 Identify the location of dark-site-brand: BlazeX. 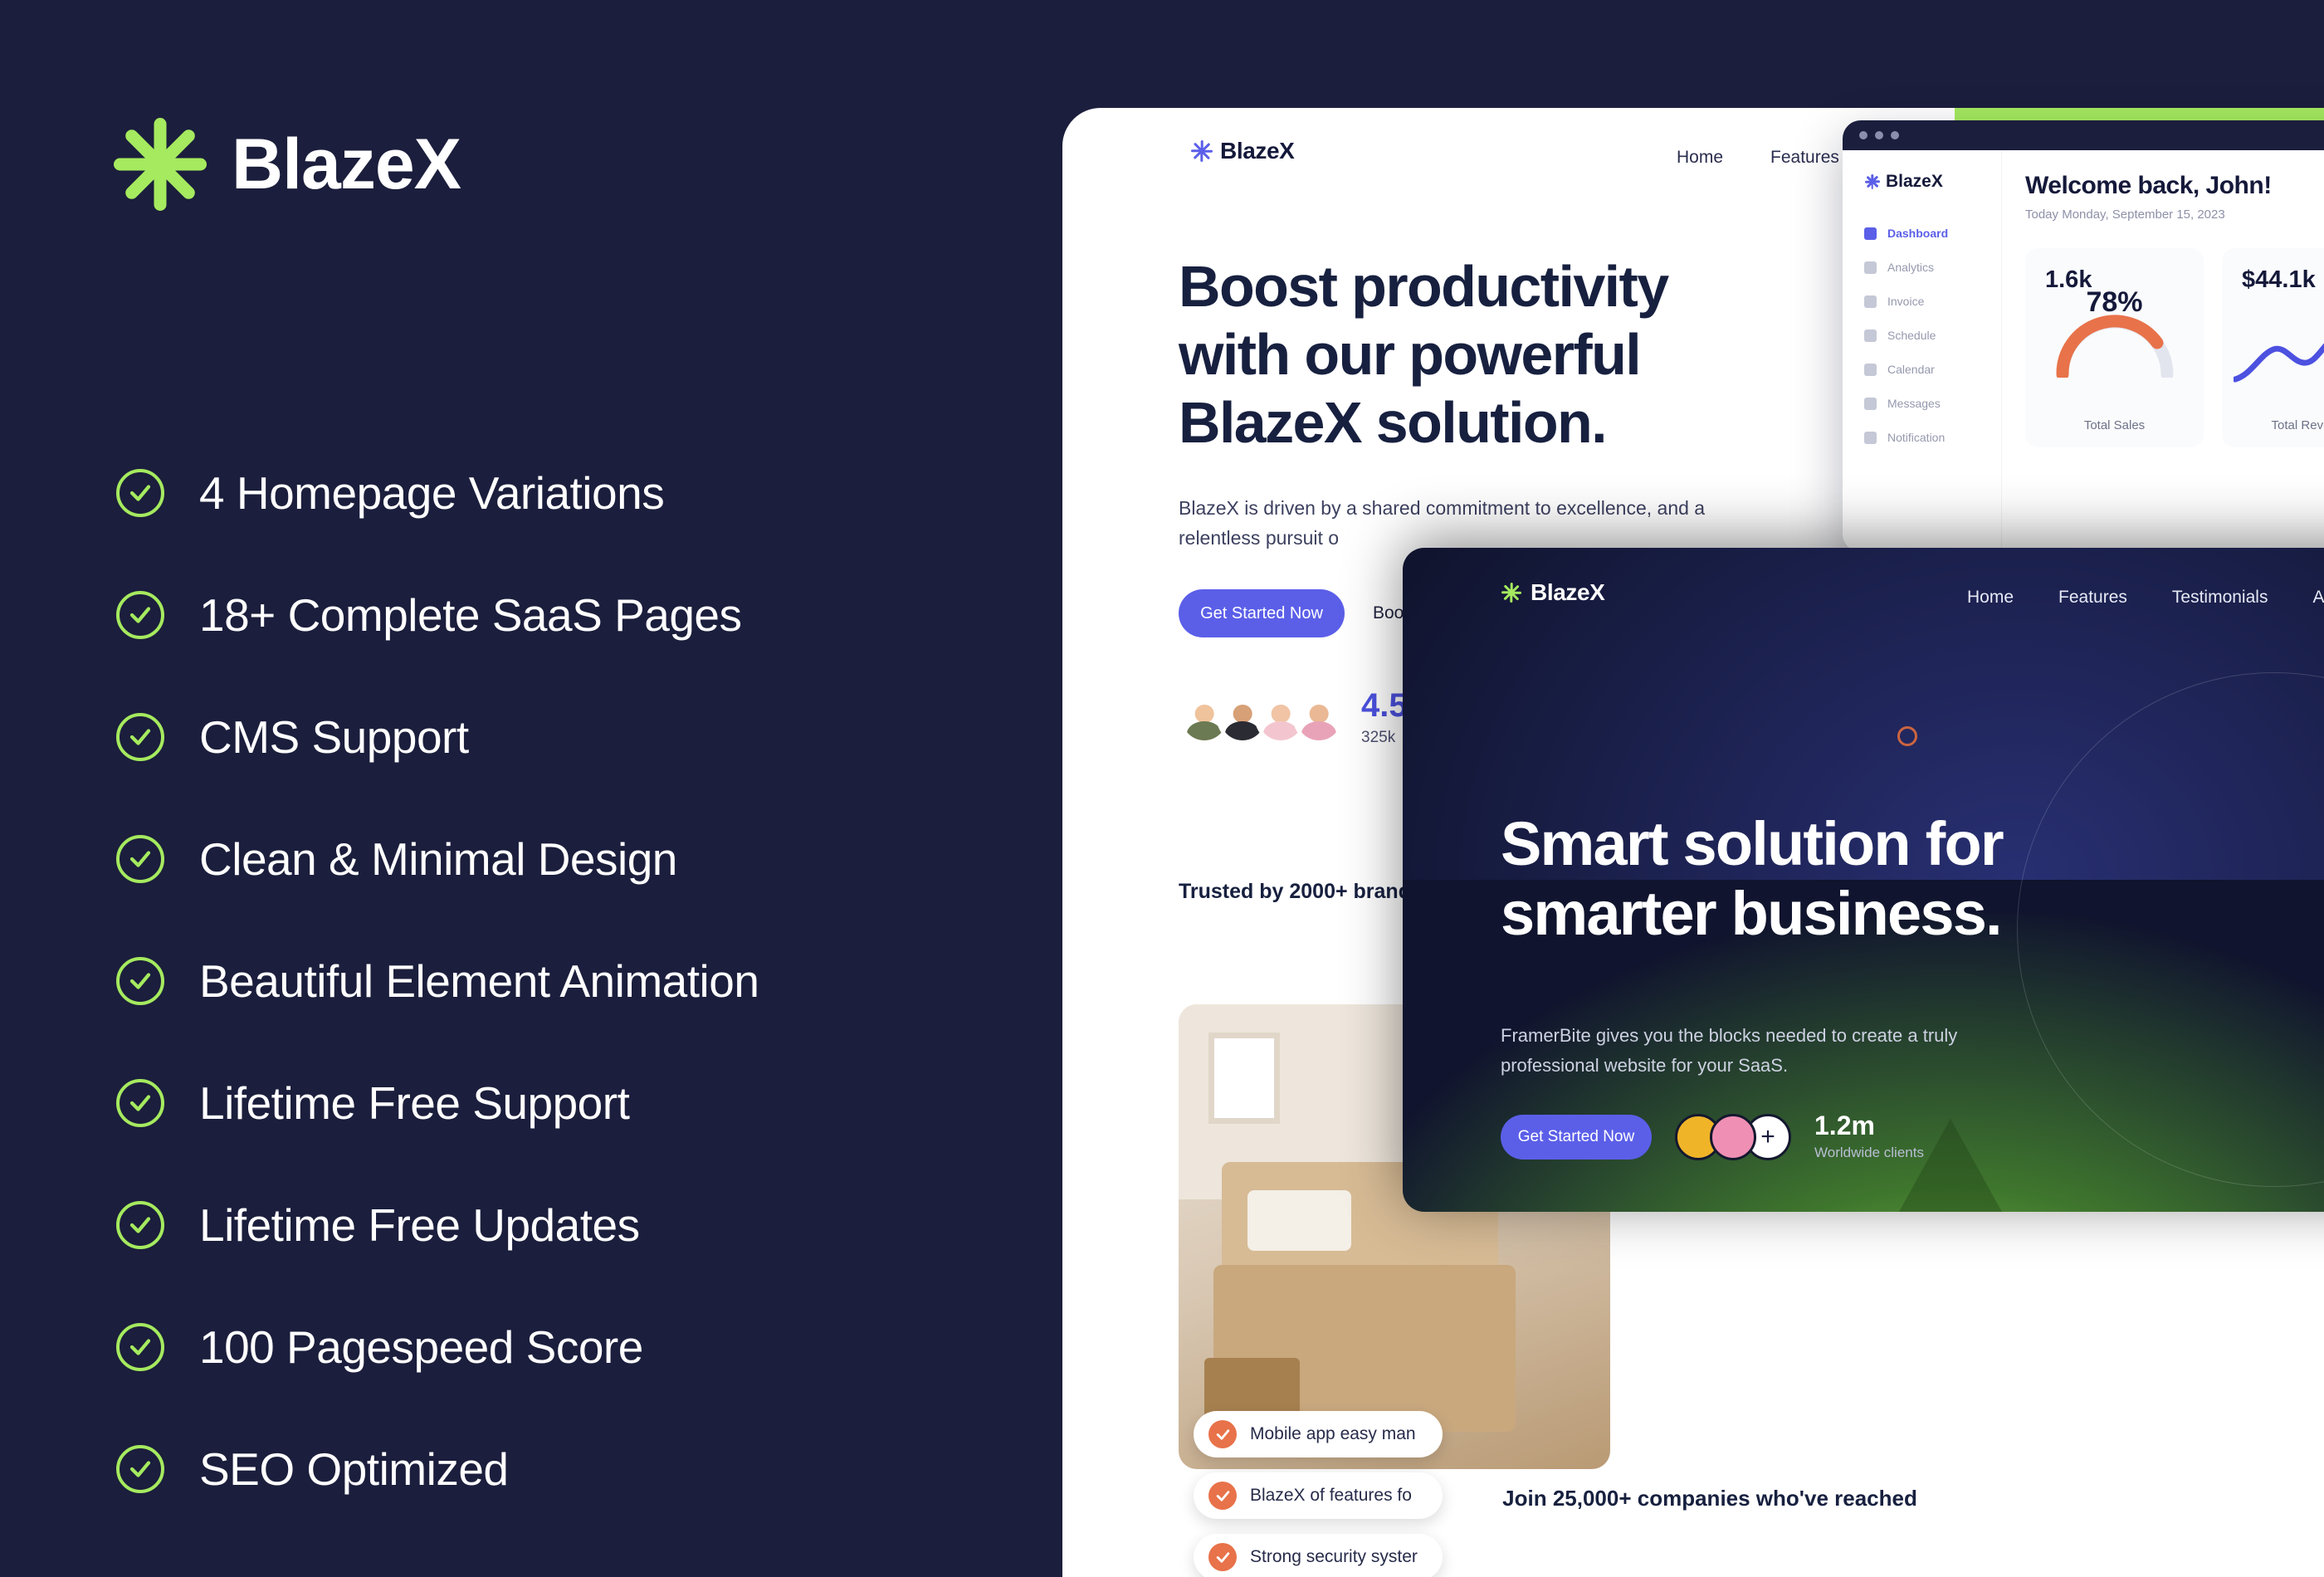
(1553, 592).